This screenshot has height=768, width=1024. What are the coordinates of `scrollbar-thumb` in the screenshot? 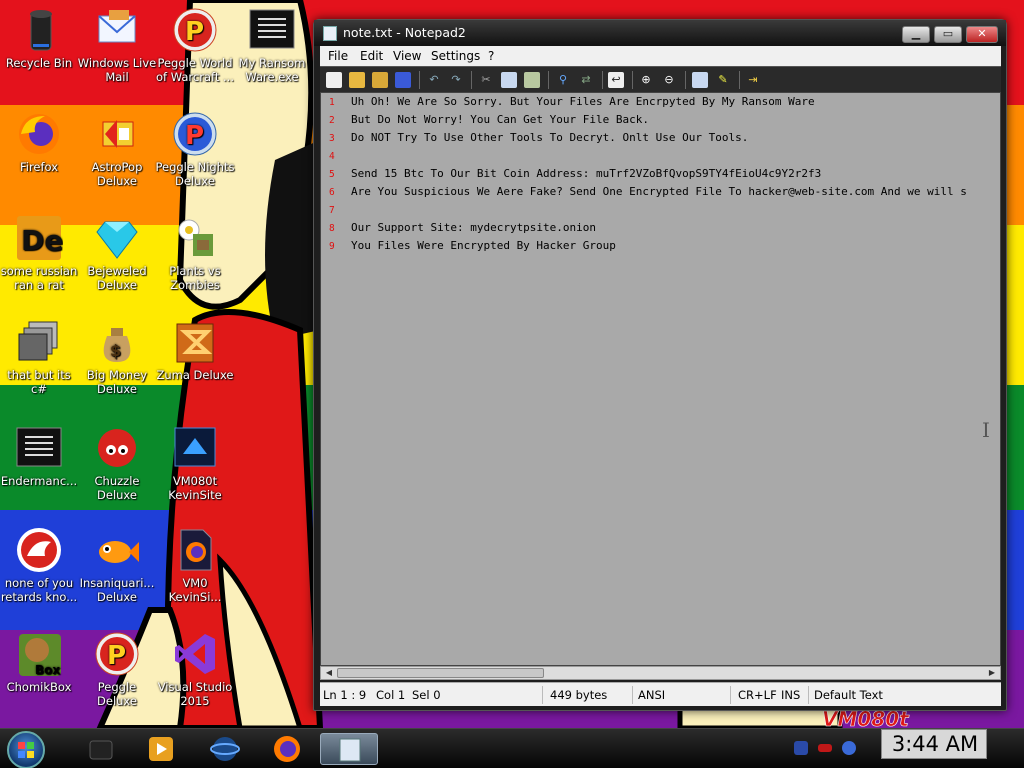 It's located at (440, 673).